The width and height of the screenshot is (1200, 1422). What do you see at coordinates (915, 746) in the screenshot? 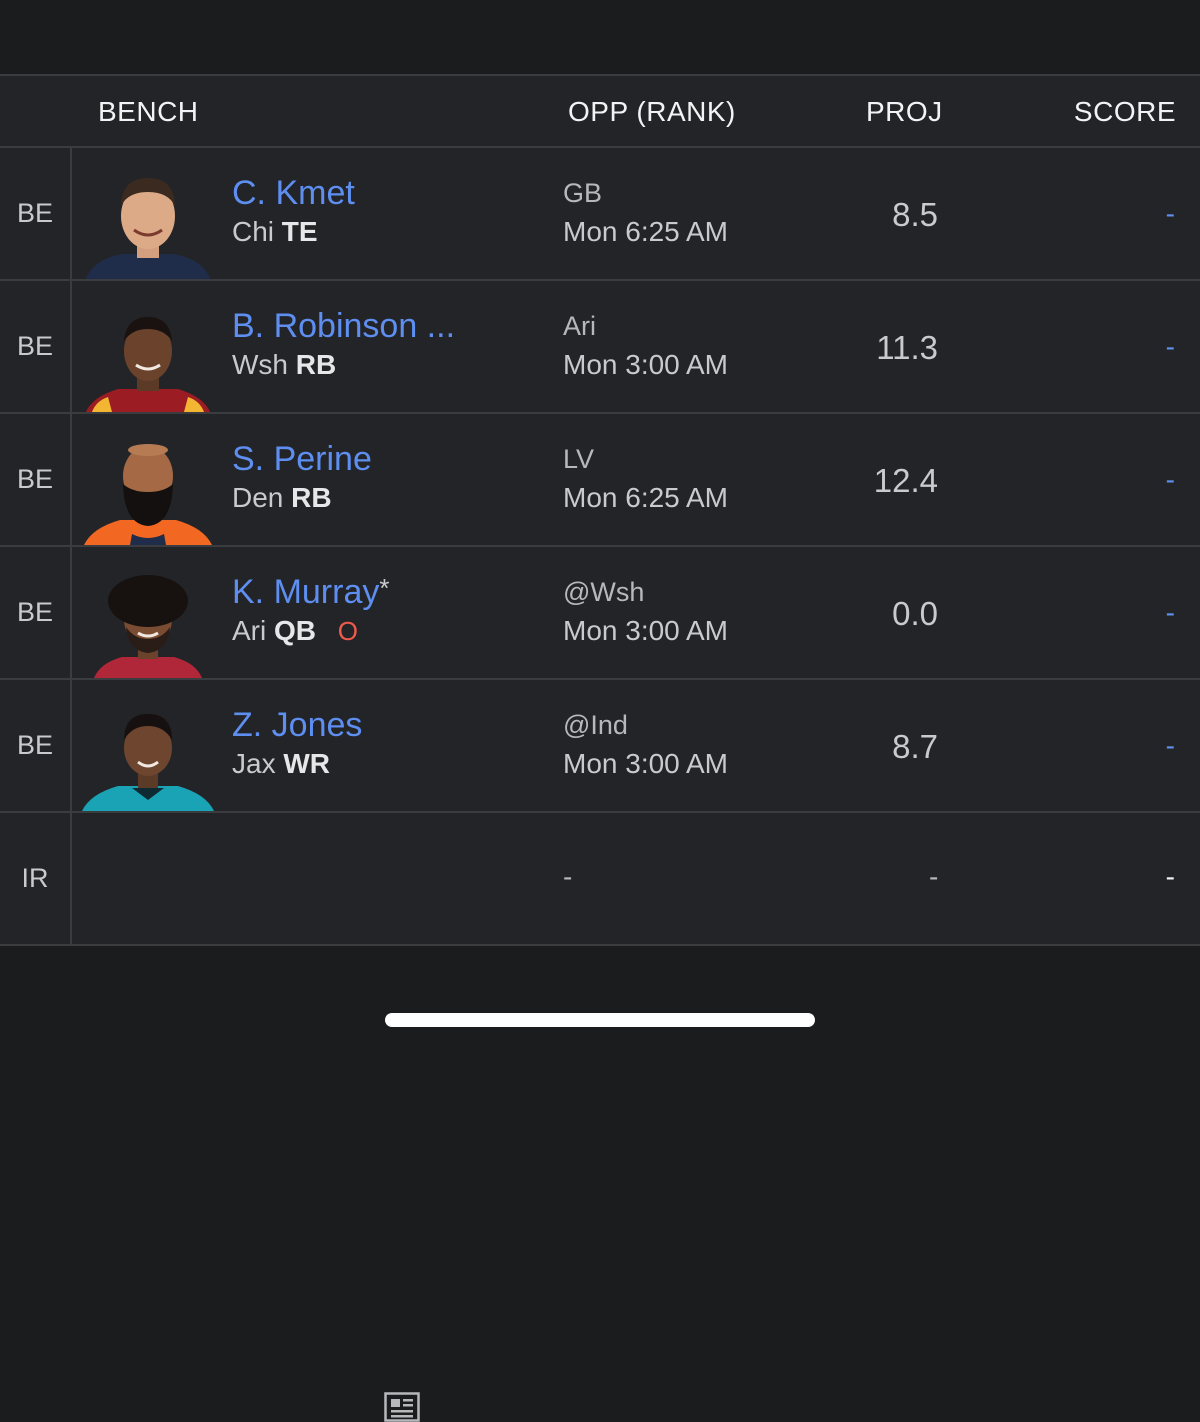
I see `projection: 8.7` at bounding box center [915, 746].